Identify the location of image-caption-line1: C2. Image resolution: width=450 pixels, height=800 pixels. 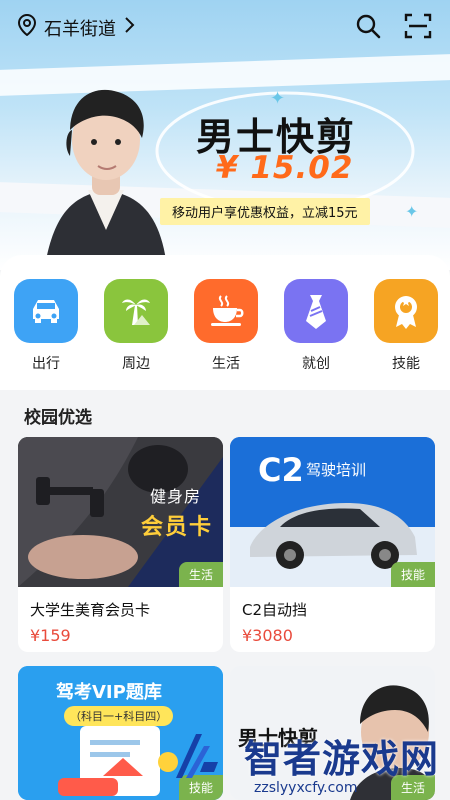
(281, 470).